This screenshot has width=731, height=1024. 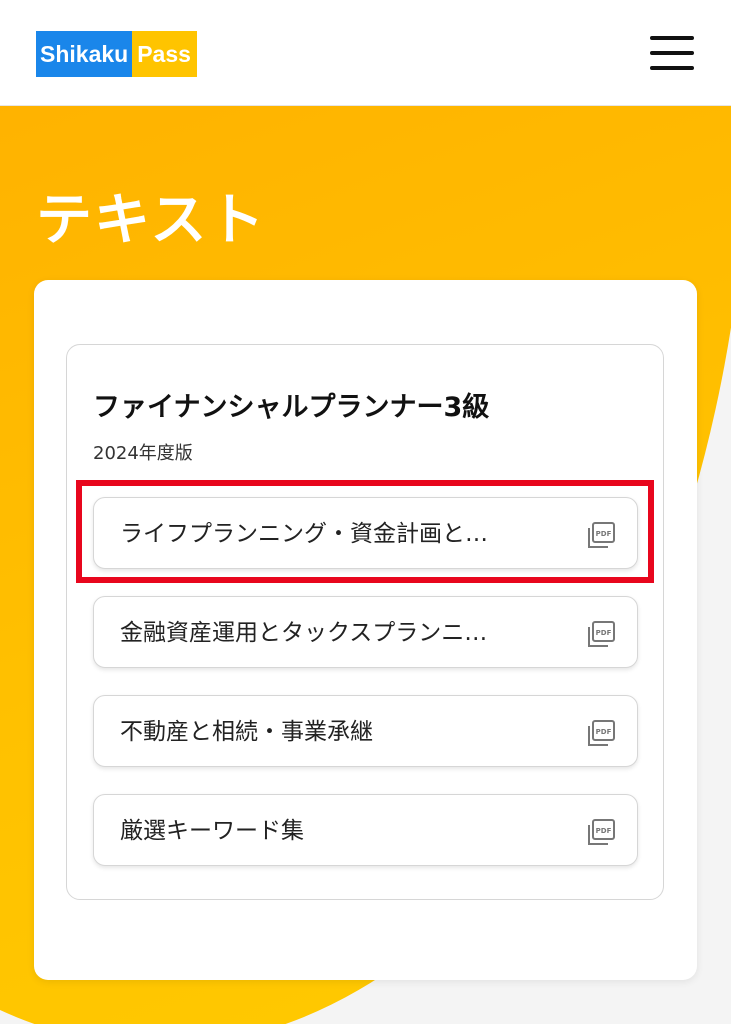 I want to click on chapter-label: 不動産と相続・事業承継, so click(x=246, y=732).